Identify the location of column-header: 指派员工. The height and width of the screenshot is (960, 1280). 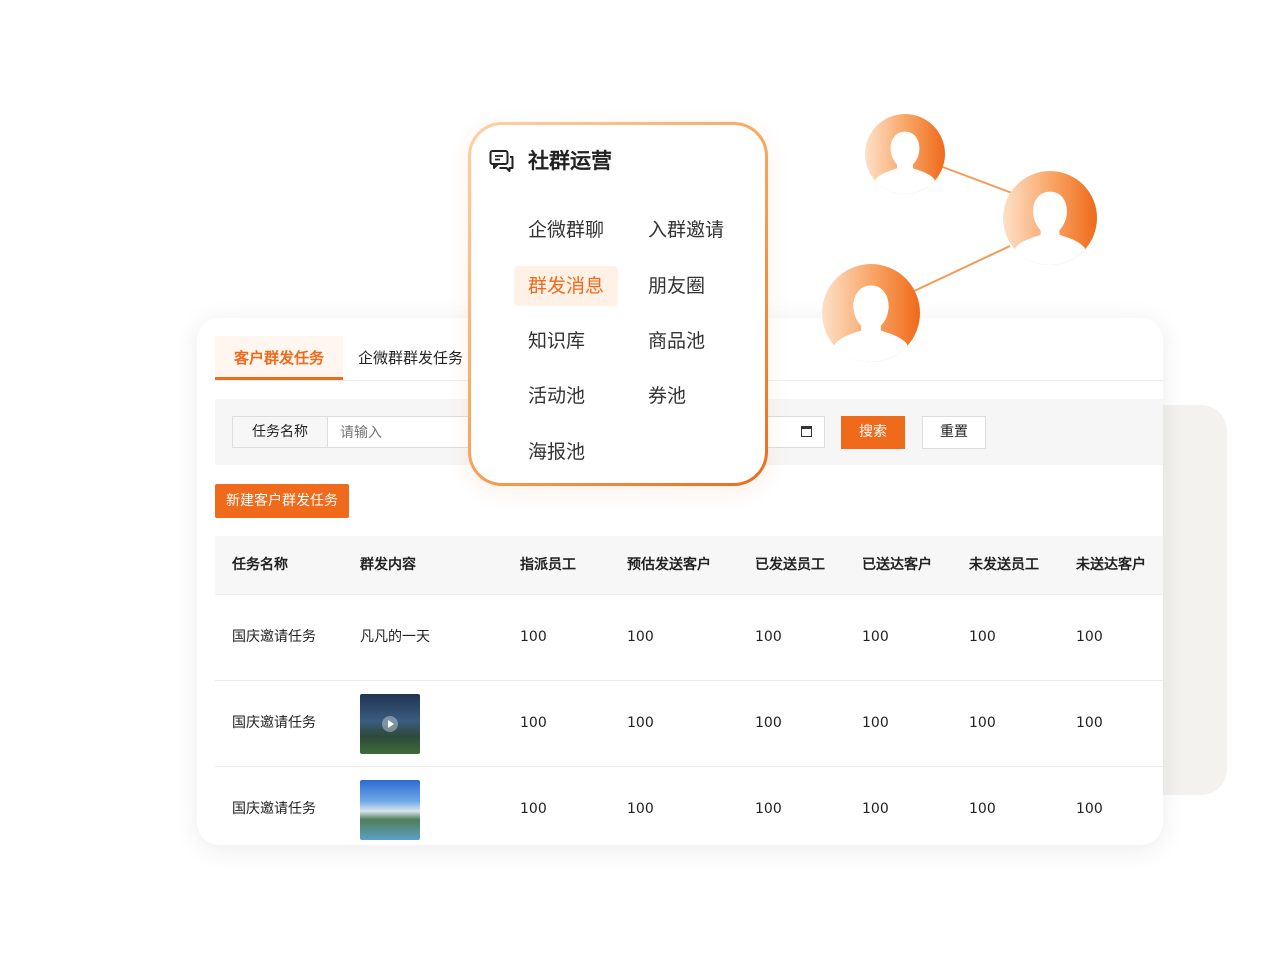
(548, 565).